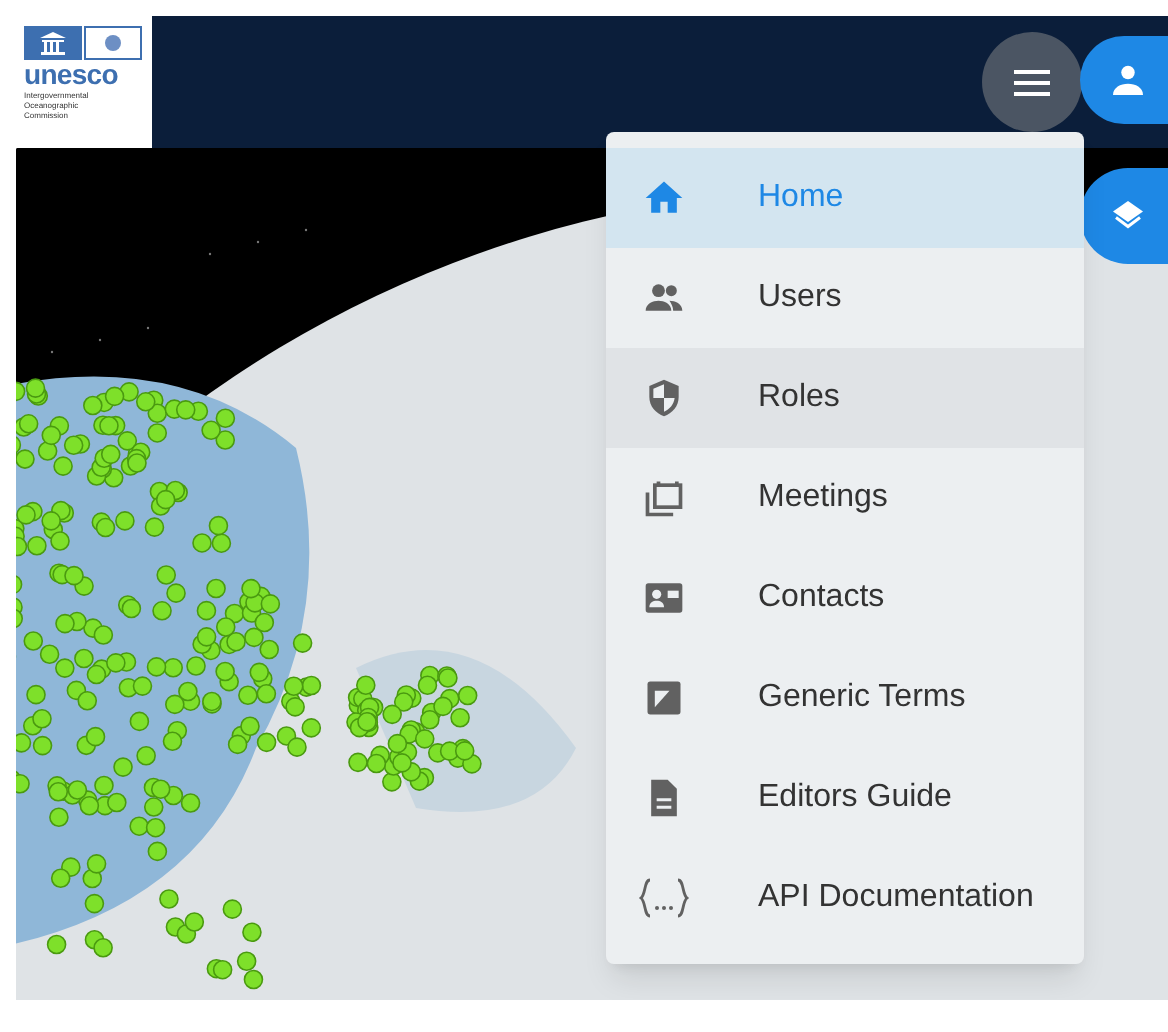  I want to click on menu-item: Editors Guide, so click(845, 798).